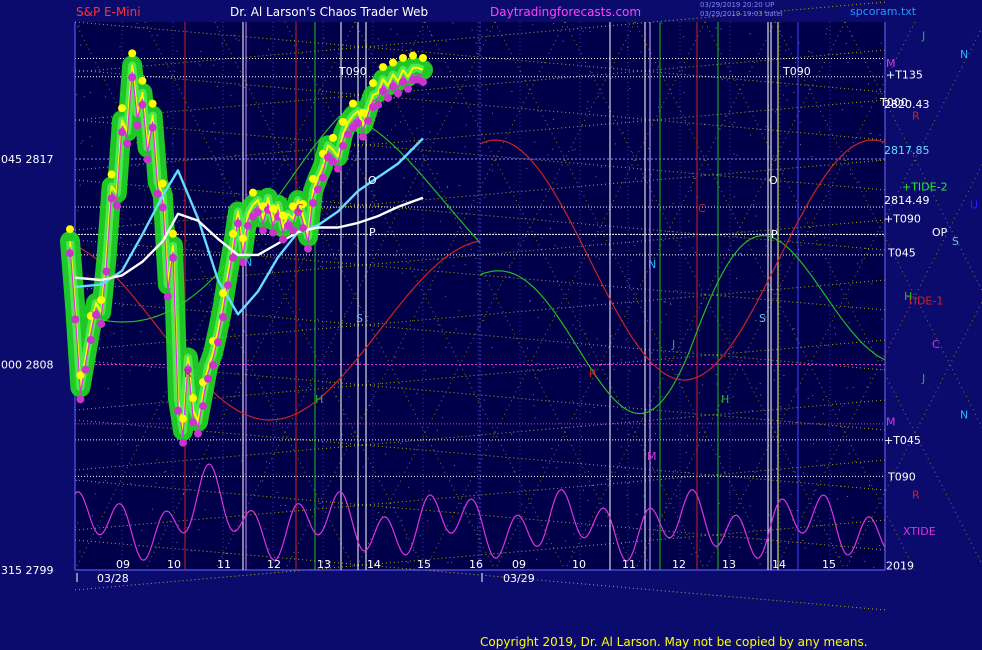  I want to click on flux-letter: R, so click(593, 373).